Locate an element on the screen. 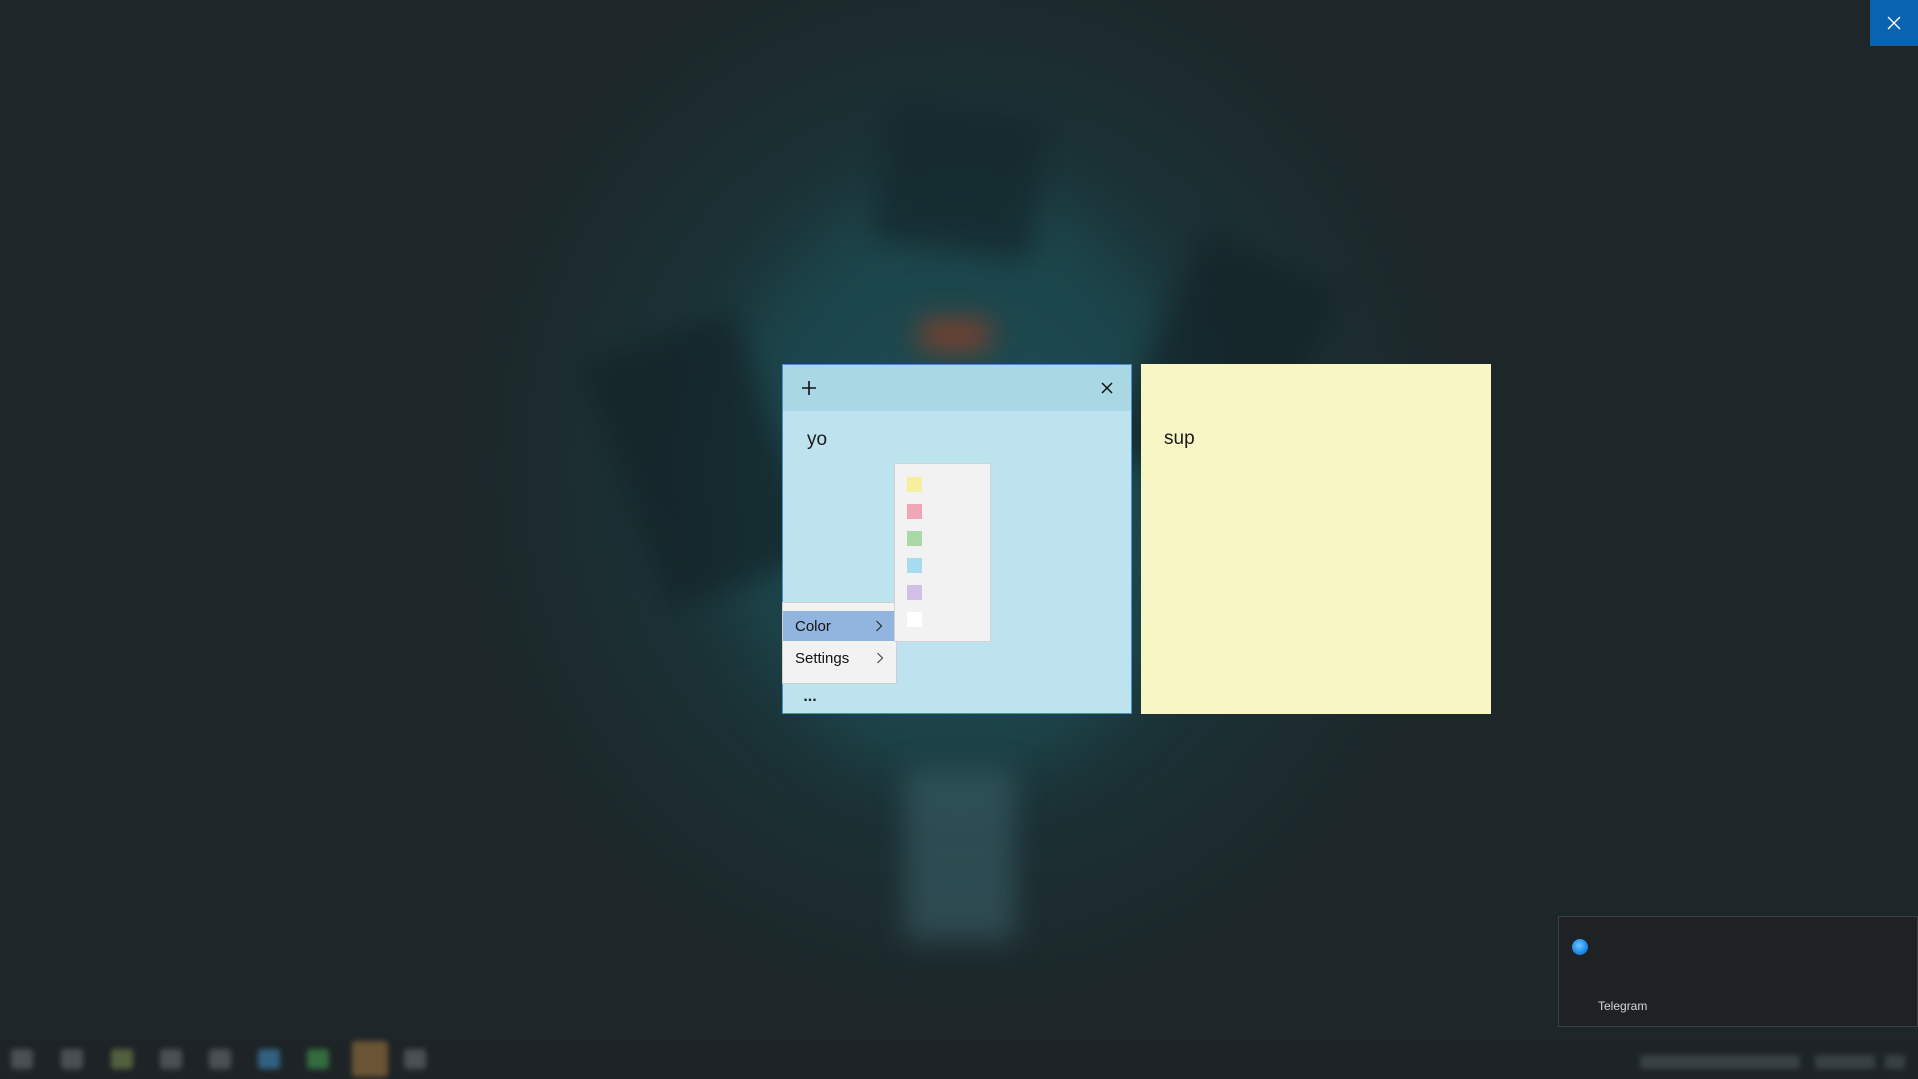 This screenshot has width=1918, height=1079. system-tray is located at coordinates (1720, 1062).